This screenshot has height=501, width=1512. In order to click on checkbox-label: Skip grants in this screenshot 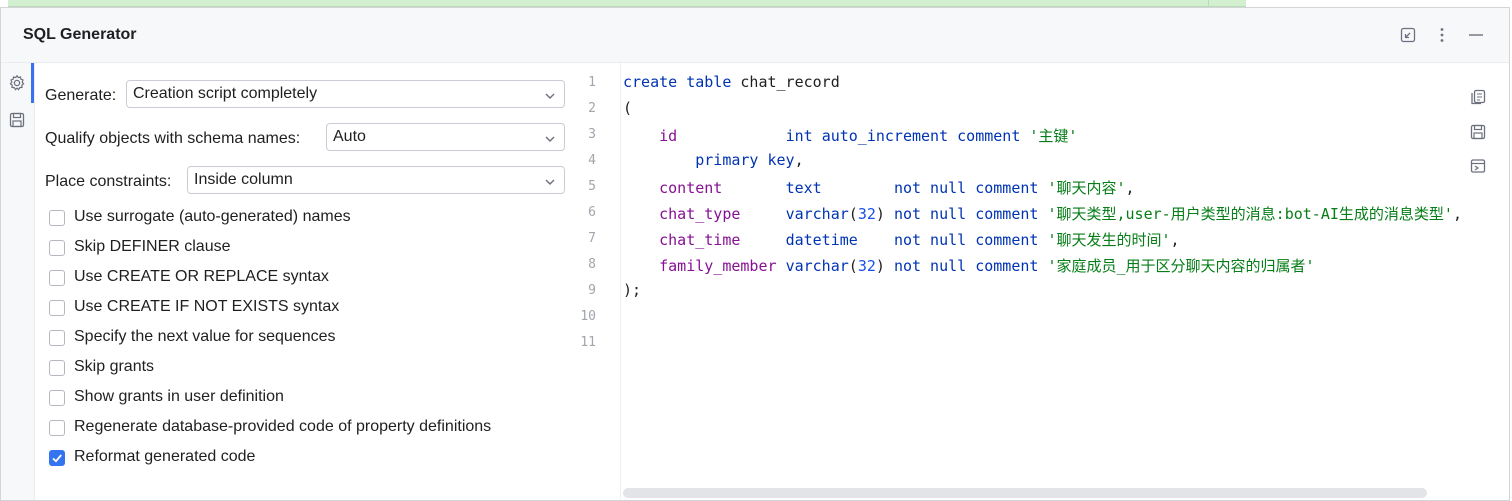, I will do `click(114, 366)`.